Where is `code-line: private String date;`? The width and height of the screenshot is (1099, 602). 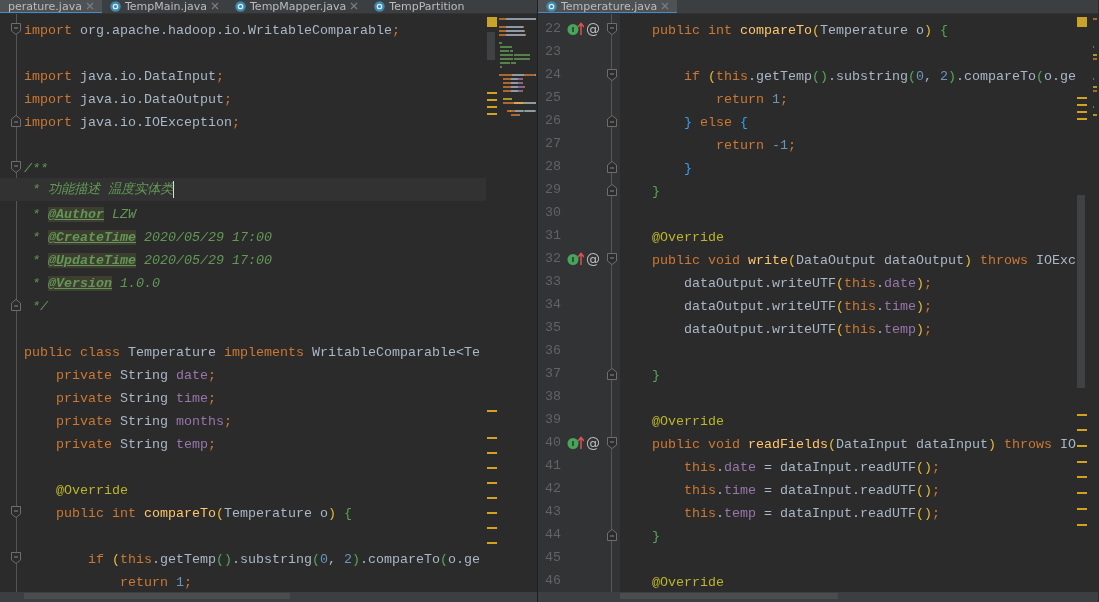
code-line: private String date; is located at coordinates (135, 376).